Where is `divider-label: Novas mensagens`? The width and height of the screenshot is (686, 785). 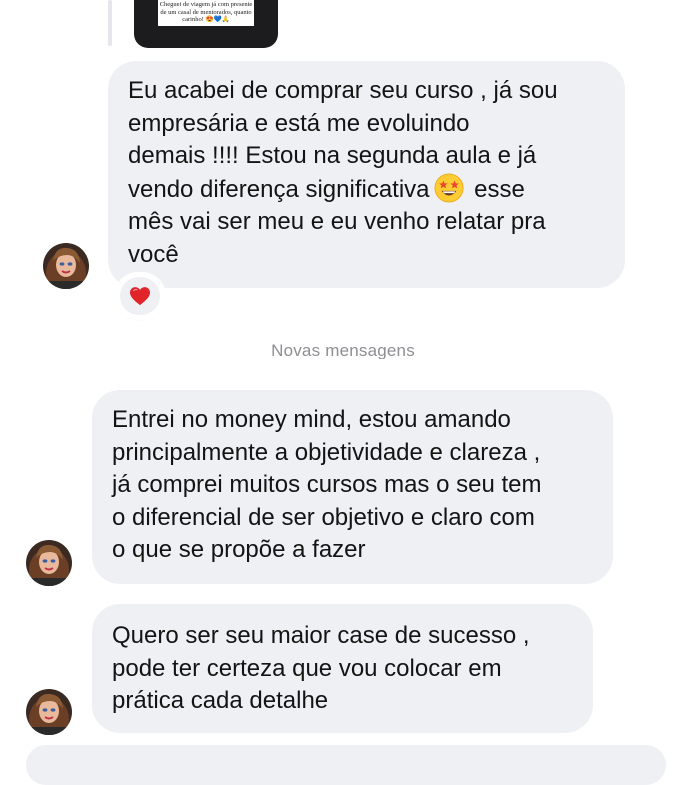 divider-label: Novas mensagens is located at coordinates (343, 350).